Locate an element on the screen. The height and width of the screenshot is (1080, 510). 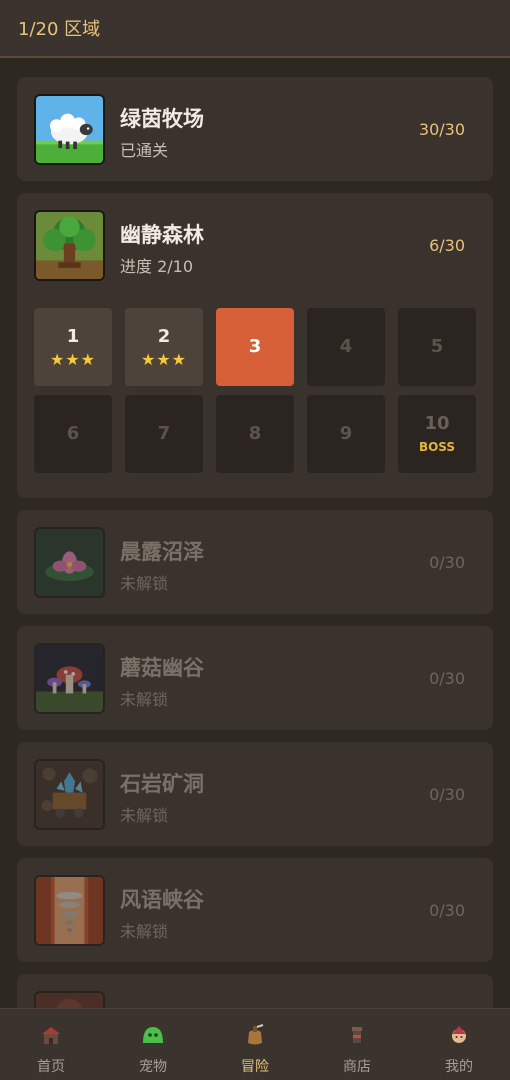
tab-label: 宠物 is located at coordinates (153, 1067).